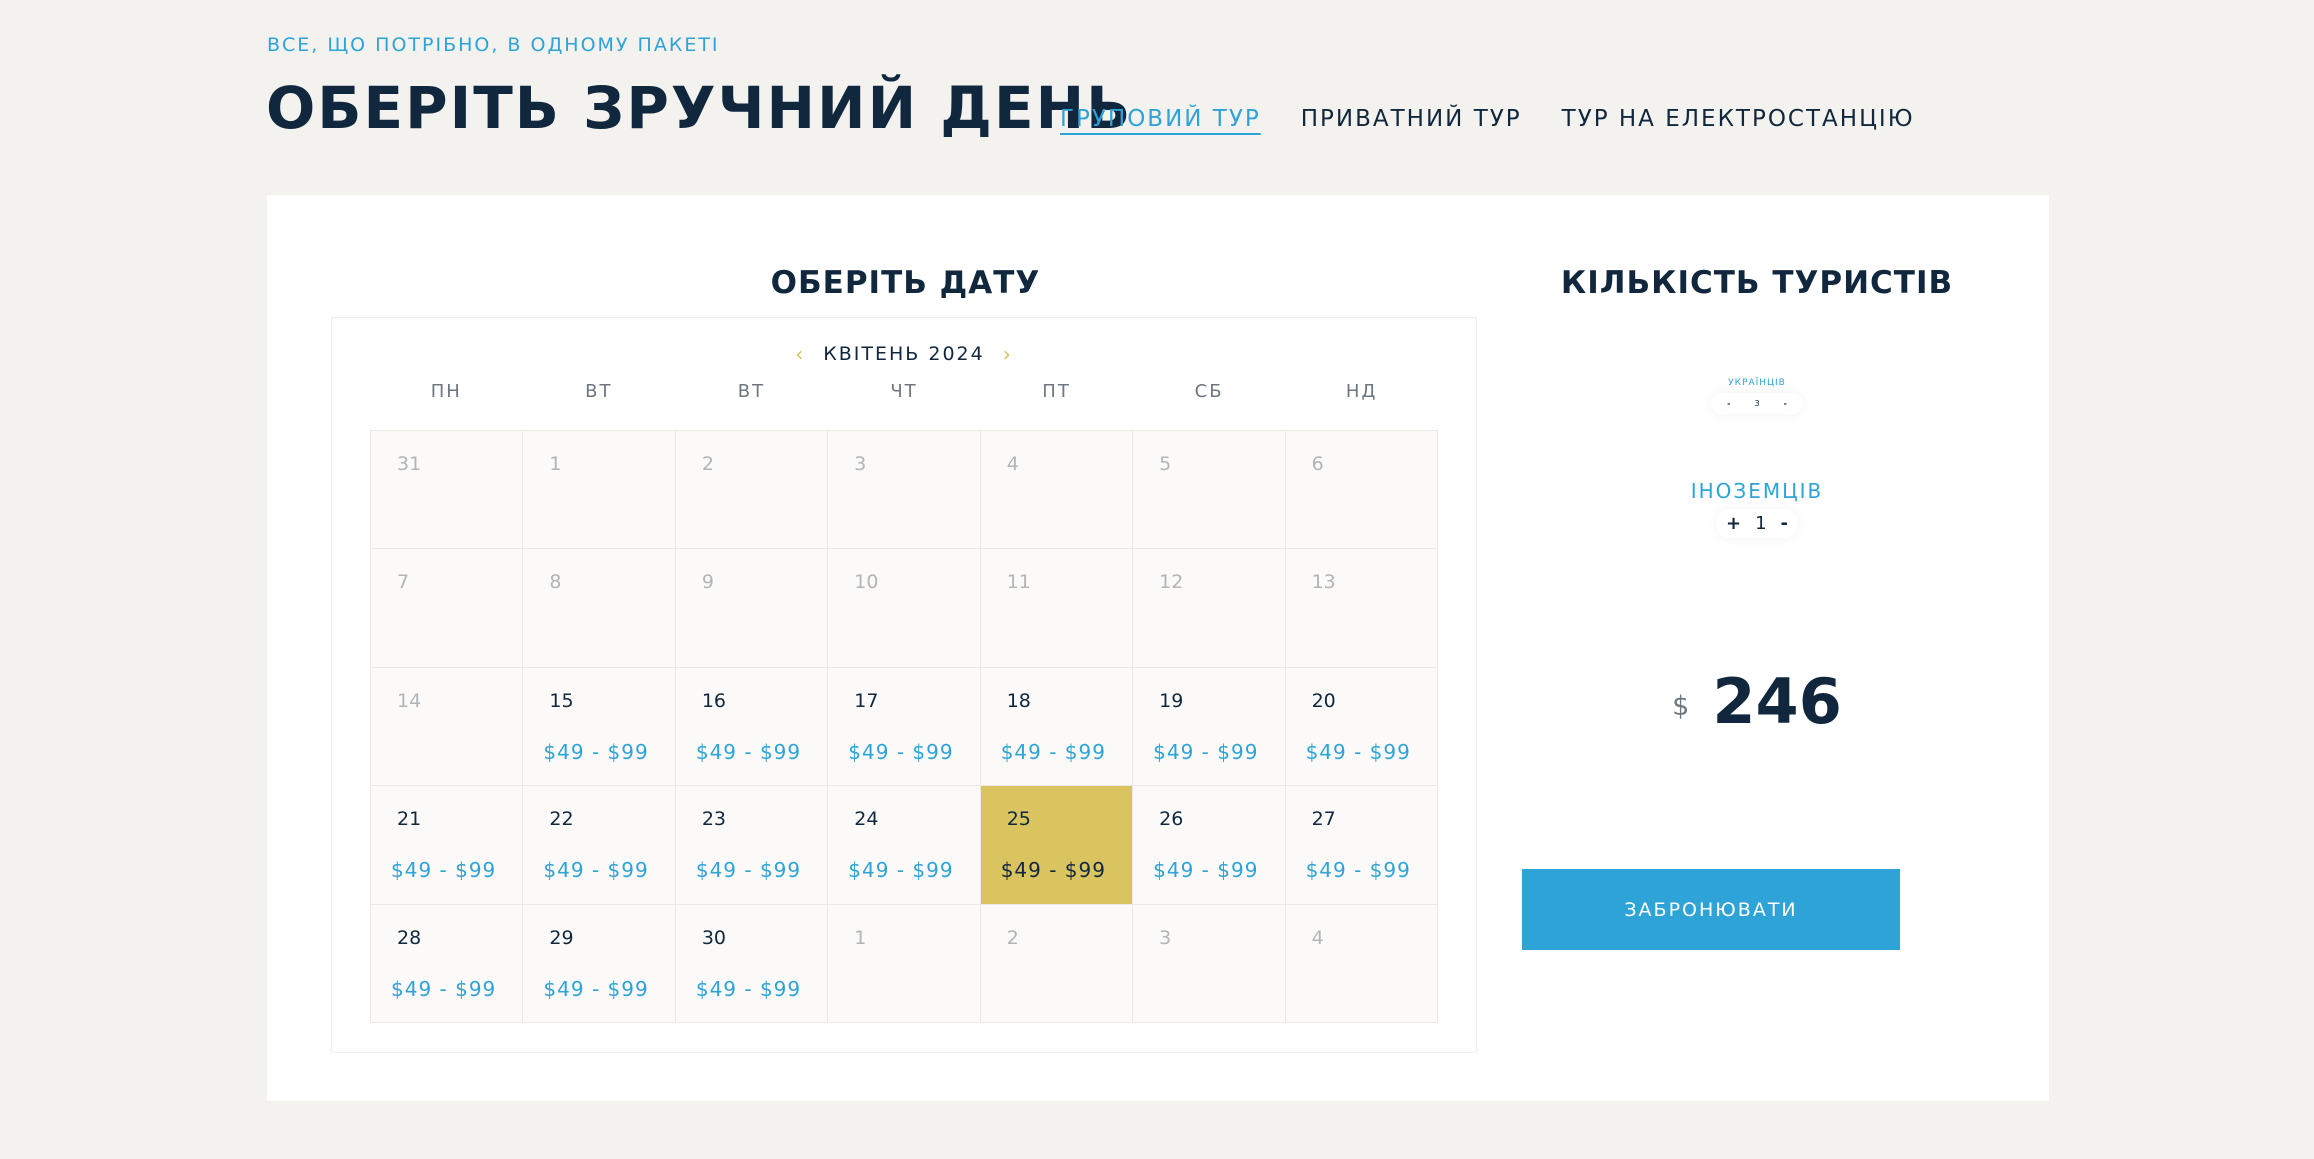 This screenshot has height=1159, width=2314. I want to click on calendar-day: 9, so click(752, 608).